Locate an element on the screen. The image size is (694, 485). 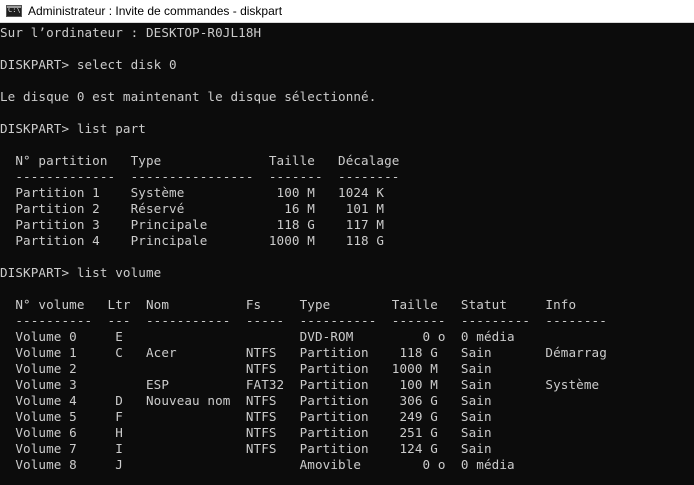
console-line: Sur l’ordinateur : DESKTOP-R0JL18H is located at coordinates (131, 32).